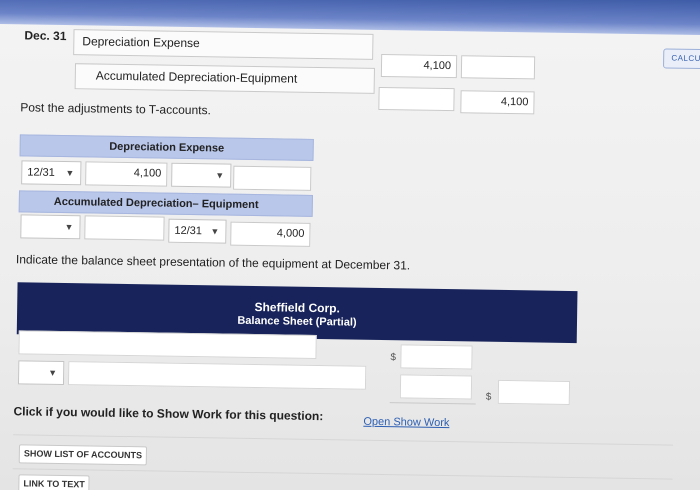 This screenshot has height=490, width=700. Describe the element at coordinates (436, 357) in the screenshot. I see `bs-line1-amount-field` at that location.